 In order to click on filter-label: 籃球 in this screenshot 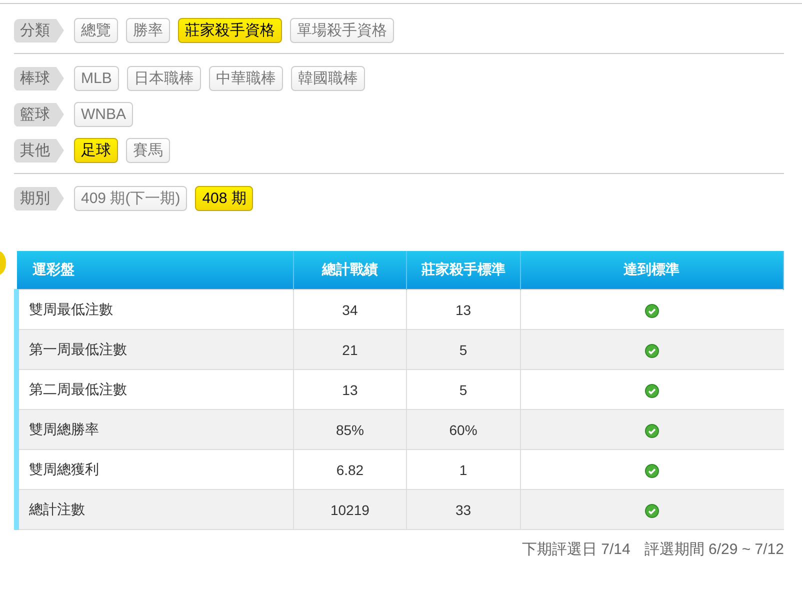, I will do `click(39, 114)`.